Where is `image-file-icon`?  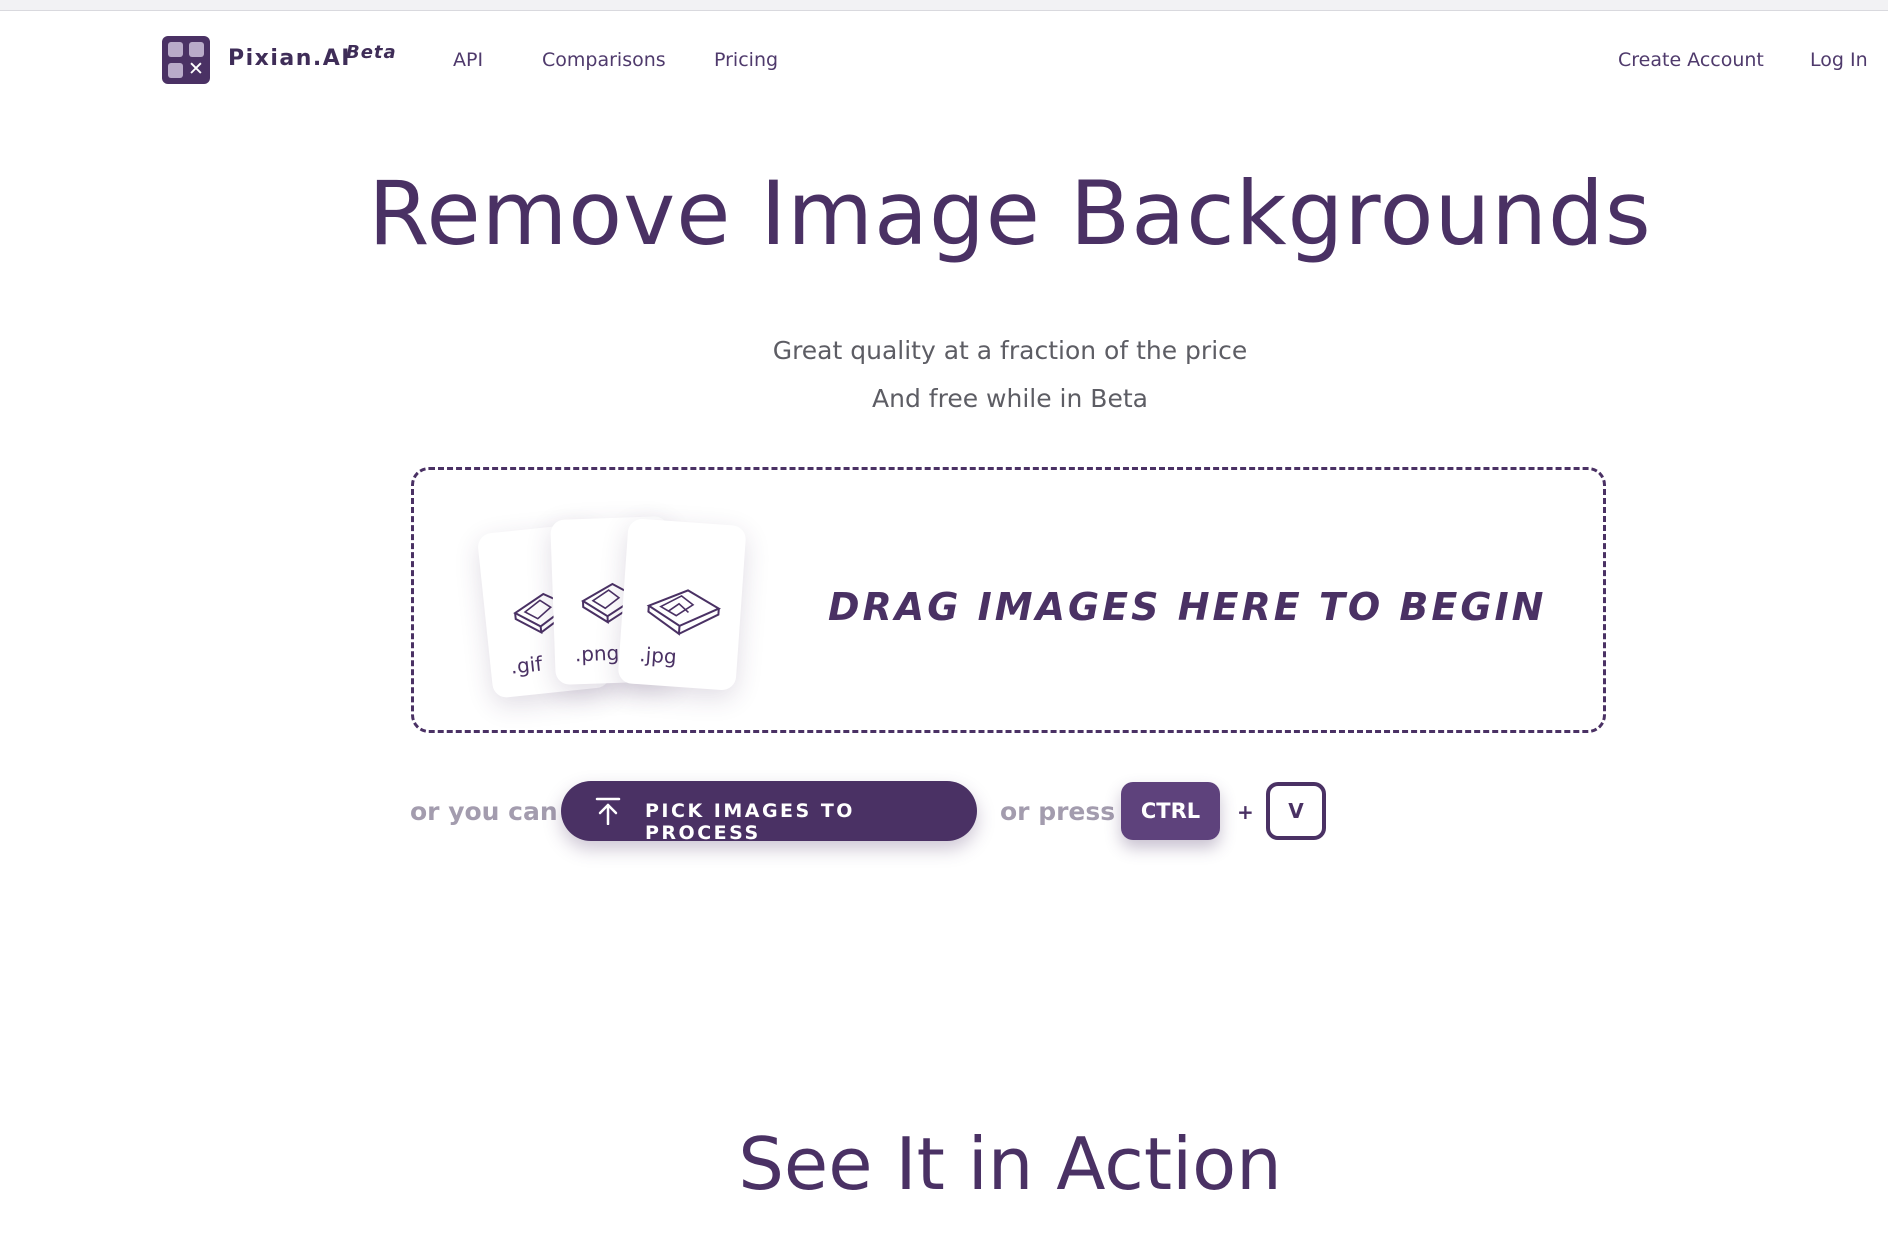 image-file-icon is located at coordinates (683, 612).